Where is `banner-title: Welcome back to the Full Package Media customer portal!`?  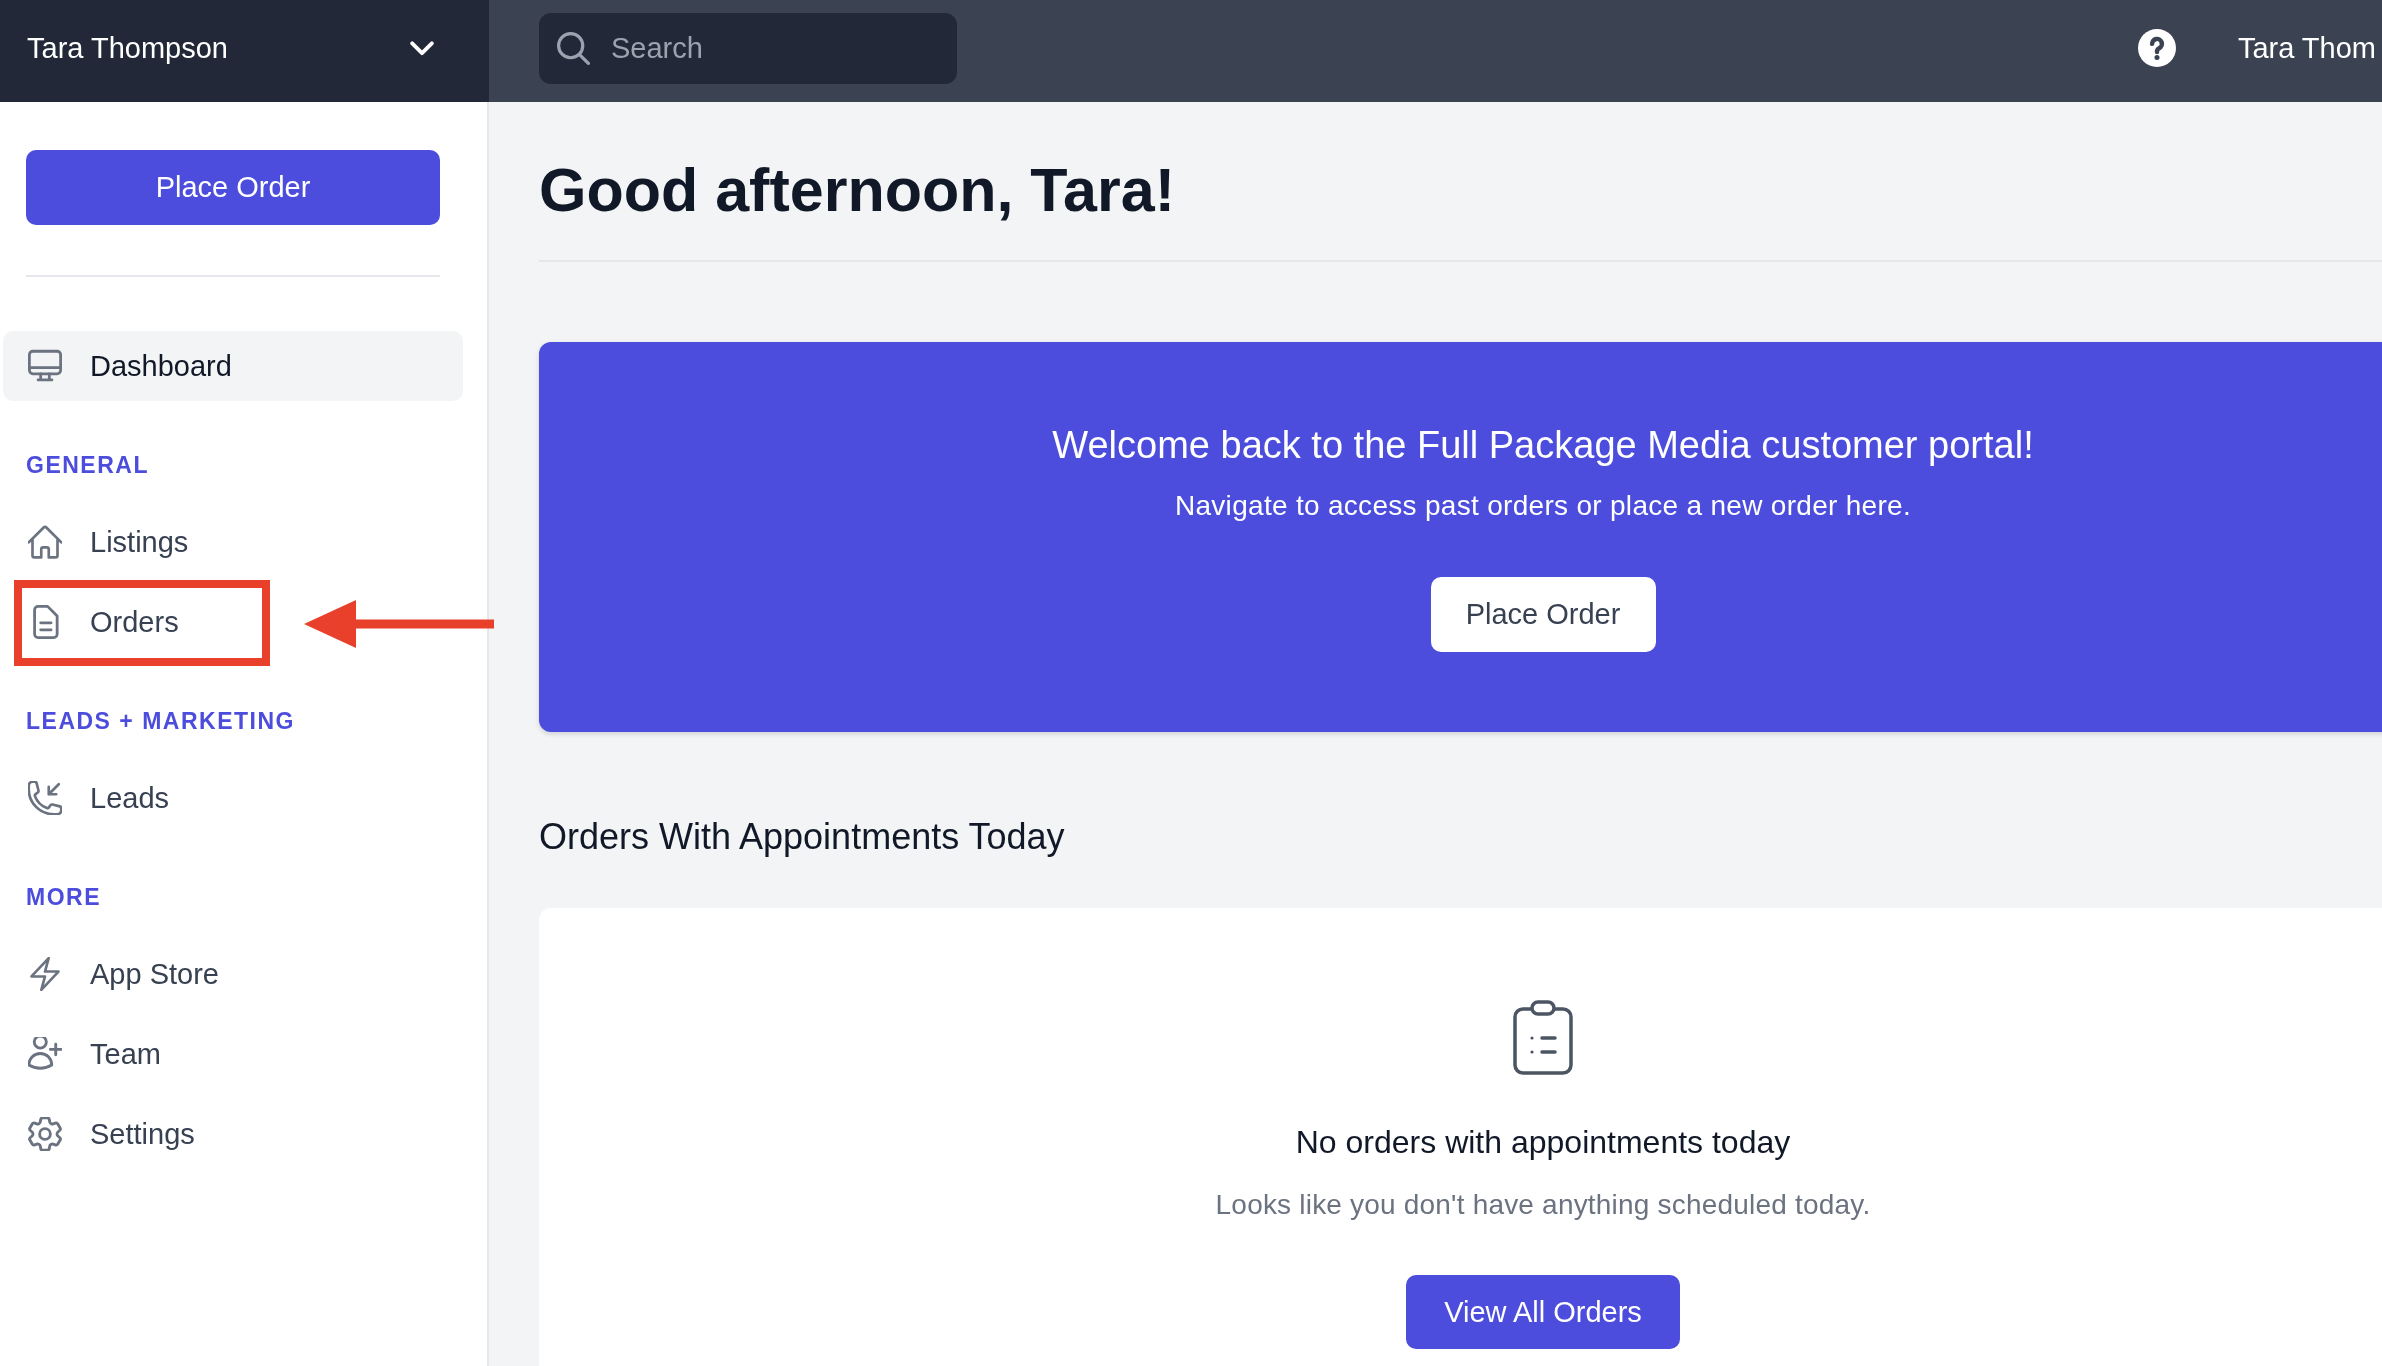 banner-title: Welcome back to the Full Package Media customer portal! is located at coordinates (1543, 445).